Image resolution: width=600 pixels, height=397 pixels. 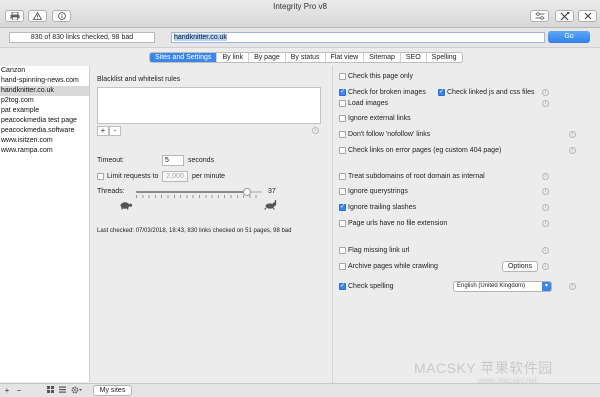 I want to click on url-input: handknitter.co.uk, so click(x=358, y=37).